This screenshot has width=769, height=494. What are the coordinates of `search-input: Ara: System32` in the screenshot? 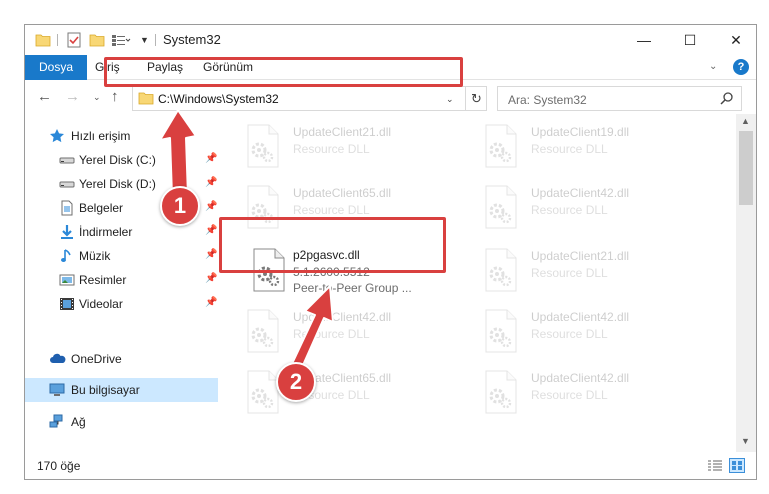 It's located at (547, 100).